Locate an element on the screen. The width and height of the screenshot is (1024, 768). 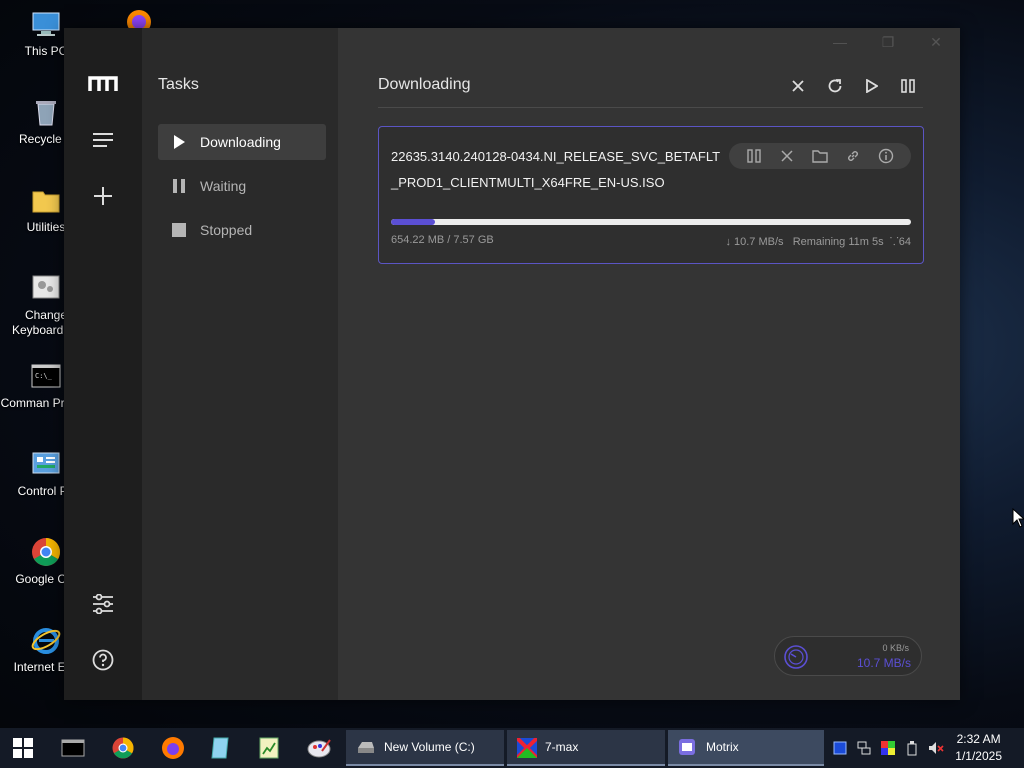
menu-item-label: Waiting is located at coordinates (223, 186).